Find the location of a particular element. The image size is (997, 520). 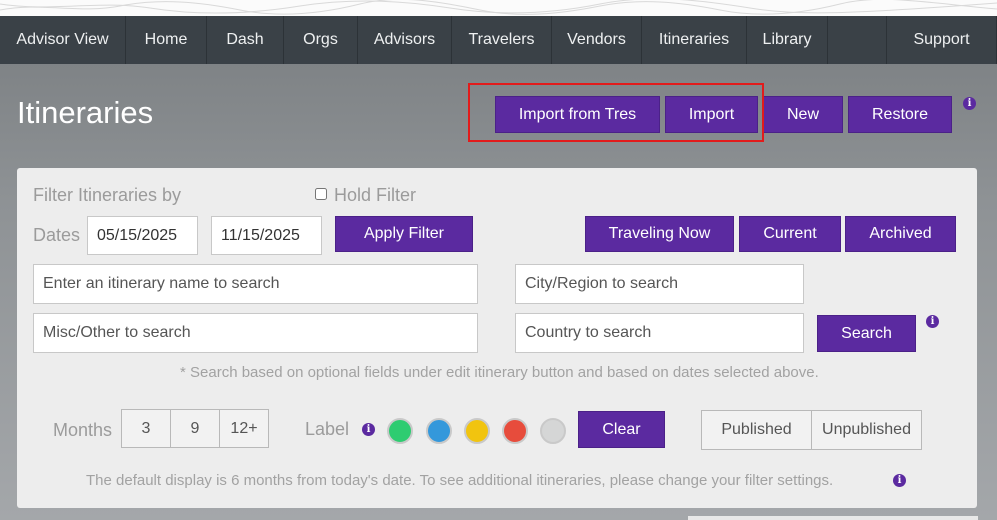

header-banner is located at coordinates (498, 8).